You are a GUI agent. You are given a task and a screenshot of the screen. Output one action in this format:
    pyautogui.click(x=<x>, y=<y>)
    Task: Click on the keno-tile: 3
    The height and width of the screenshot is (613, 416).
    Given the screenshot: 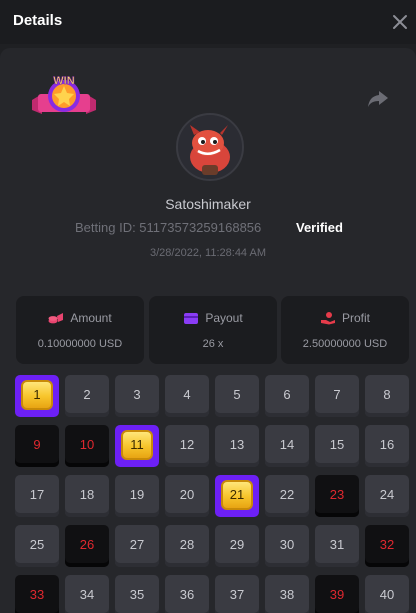 What is the action you would take?
    pyautogui.click(x=137, y=396)
    